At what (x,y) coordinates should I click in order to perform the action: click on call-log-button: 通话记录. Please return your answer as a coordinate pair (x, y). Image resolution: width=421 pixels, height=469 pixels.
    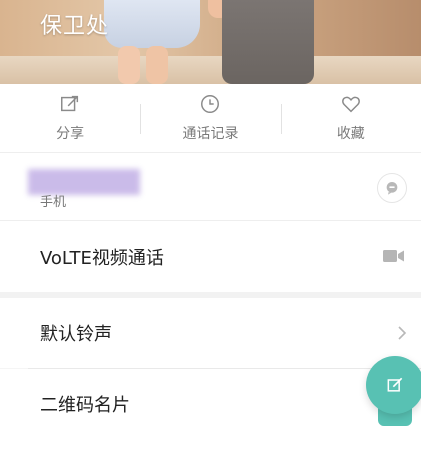
    Looking at the image, I should click on (210, 118).